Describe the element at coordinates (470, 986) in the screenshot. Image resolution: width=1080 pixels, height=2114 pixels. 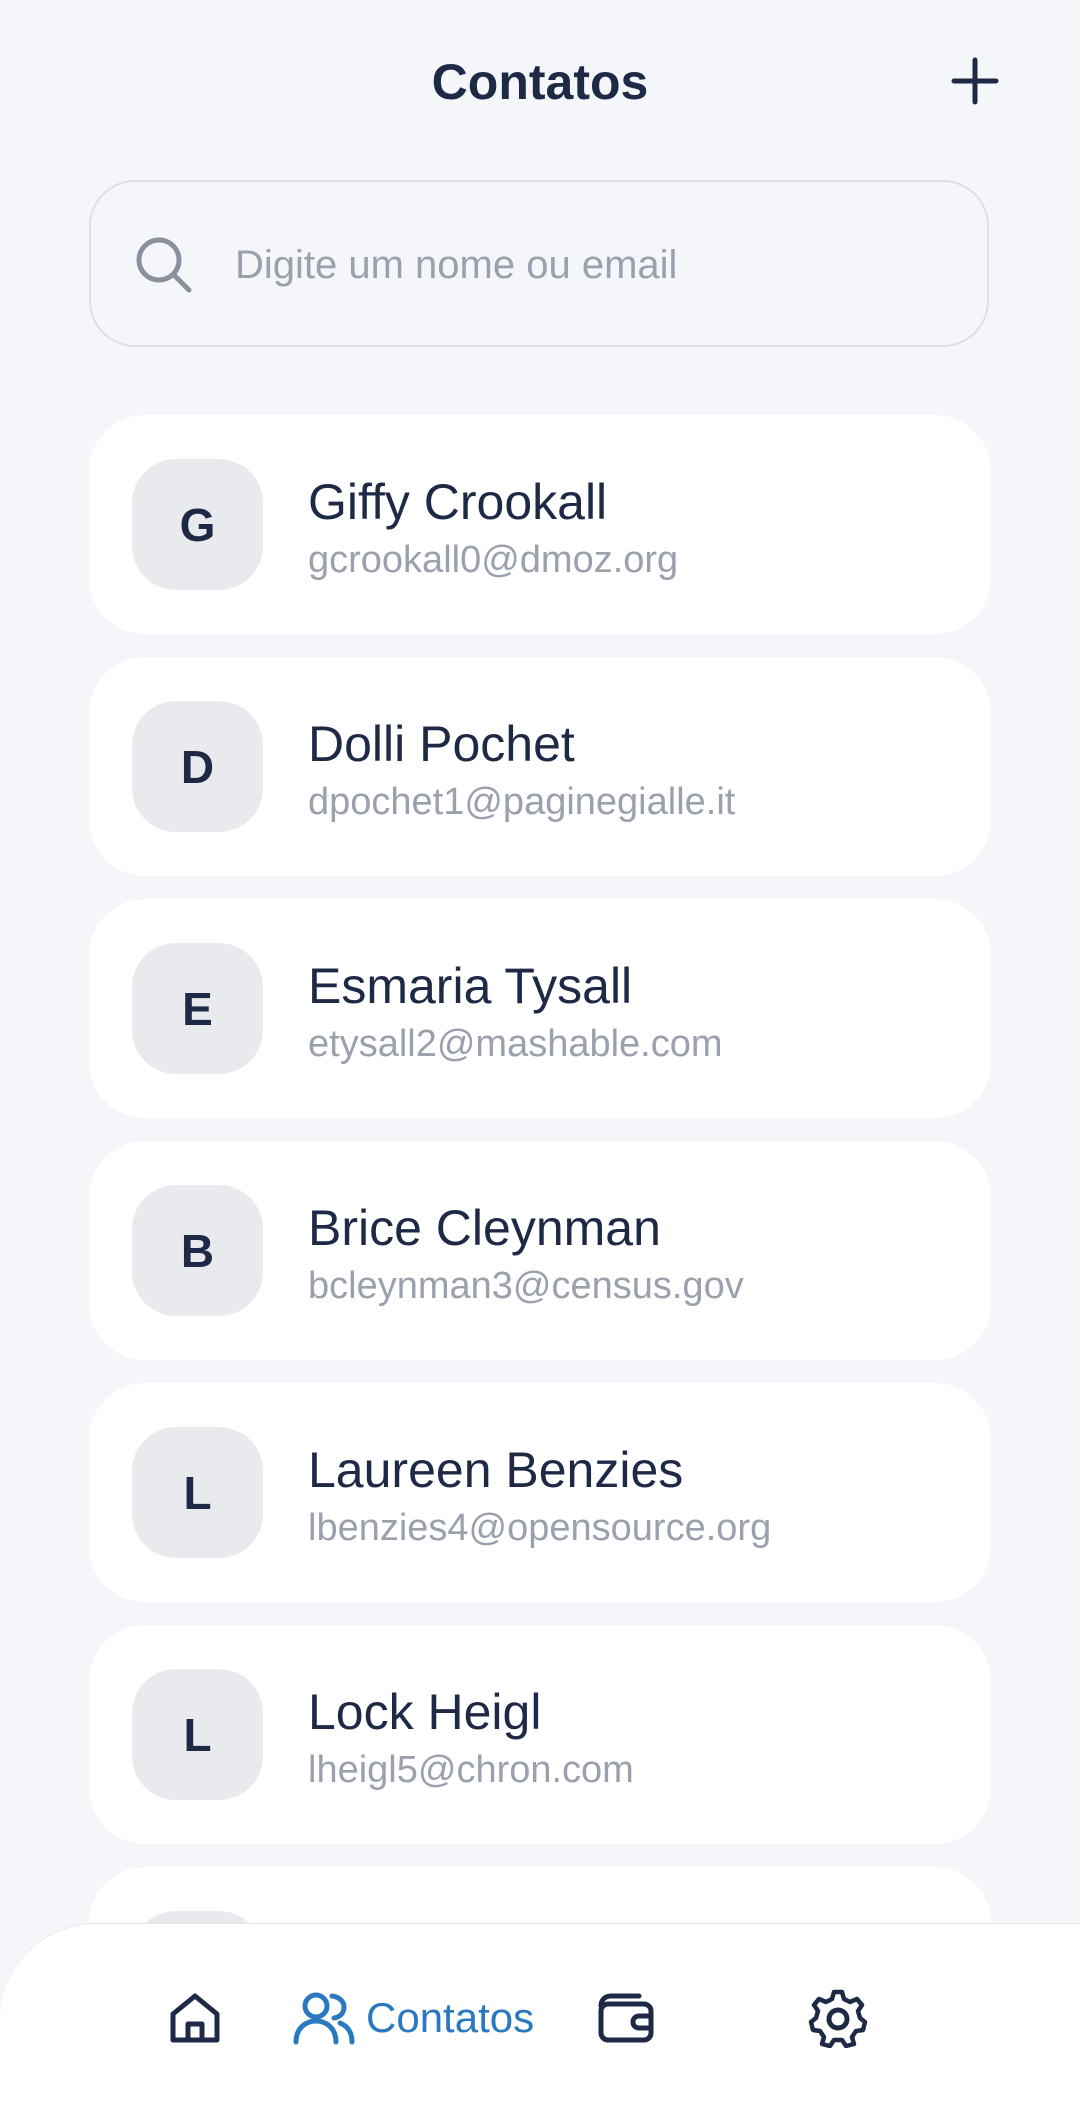
I see `contact-name: Esmaria Tysall` at that location.